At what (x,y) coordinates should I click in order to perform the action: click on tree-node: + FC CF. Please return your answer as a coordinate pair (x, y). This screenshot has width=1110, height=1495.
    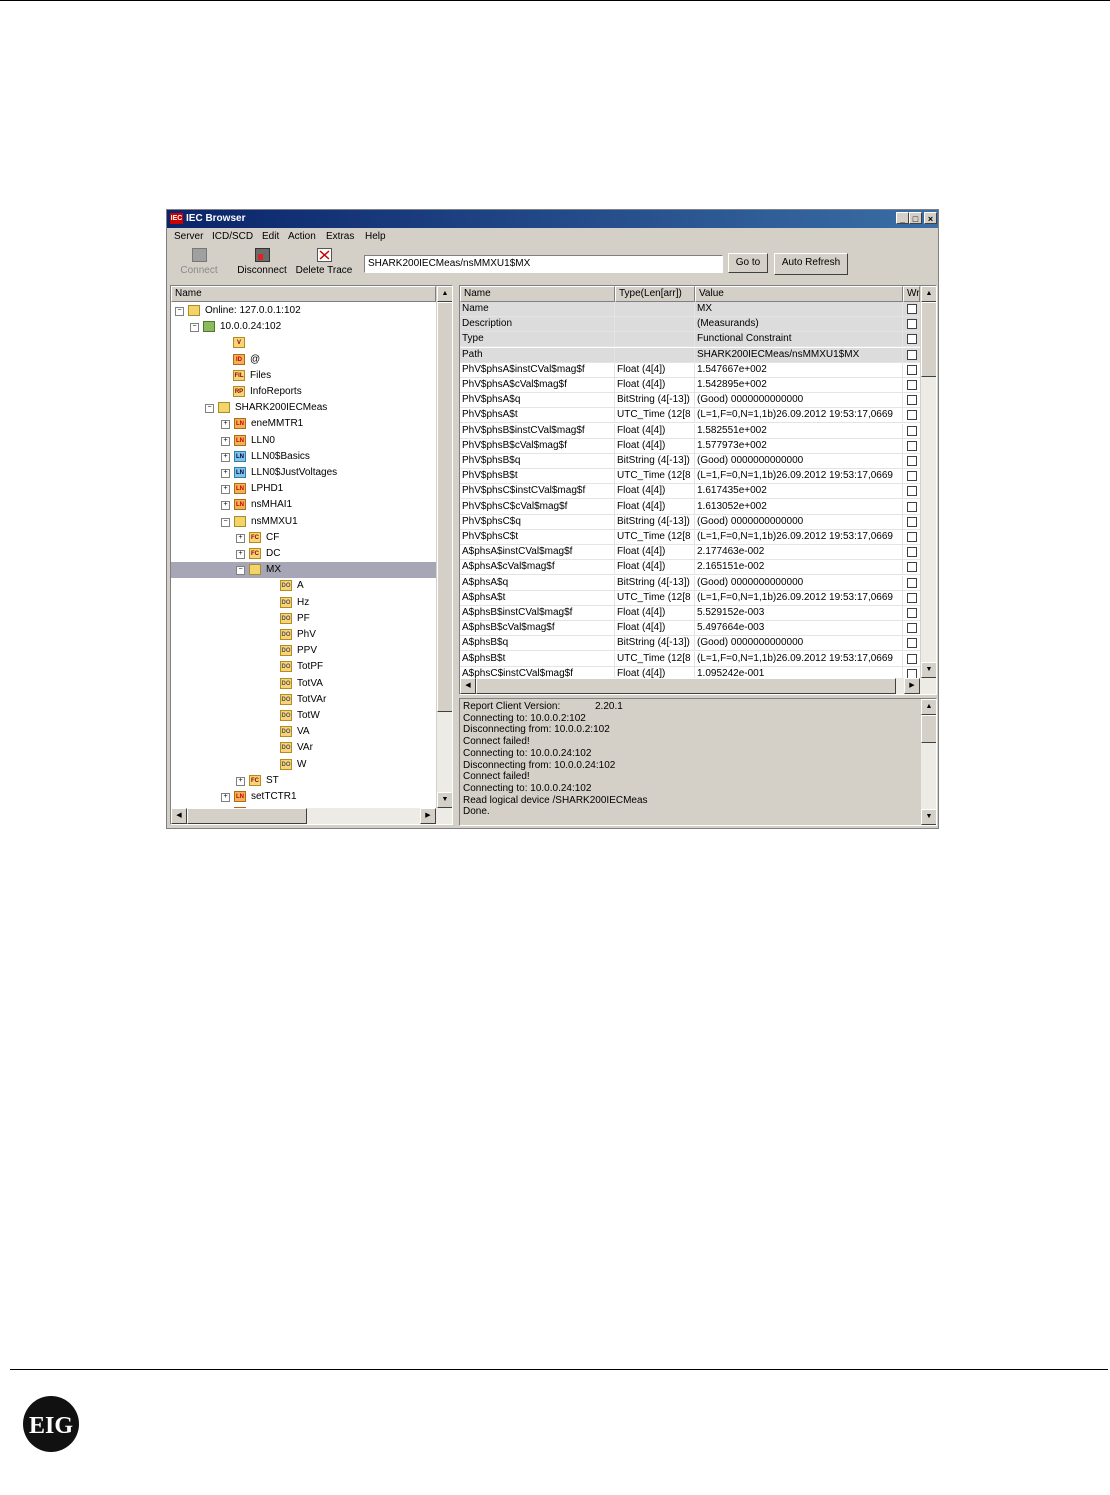
    Looking at the image, I should click on (303, 538).